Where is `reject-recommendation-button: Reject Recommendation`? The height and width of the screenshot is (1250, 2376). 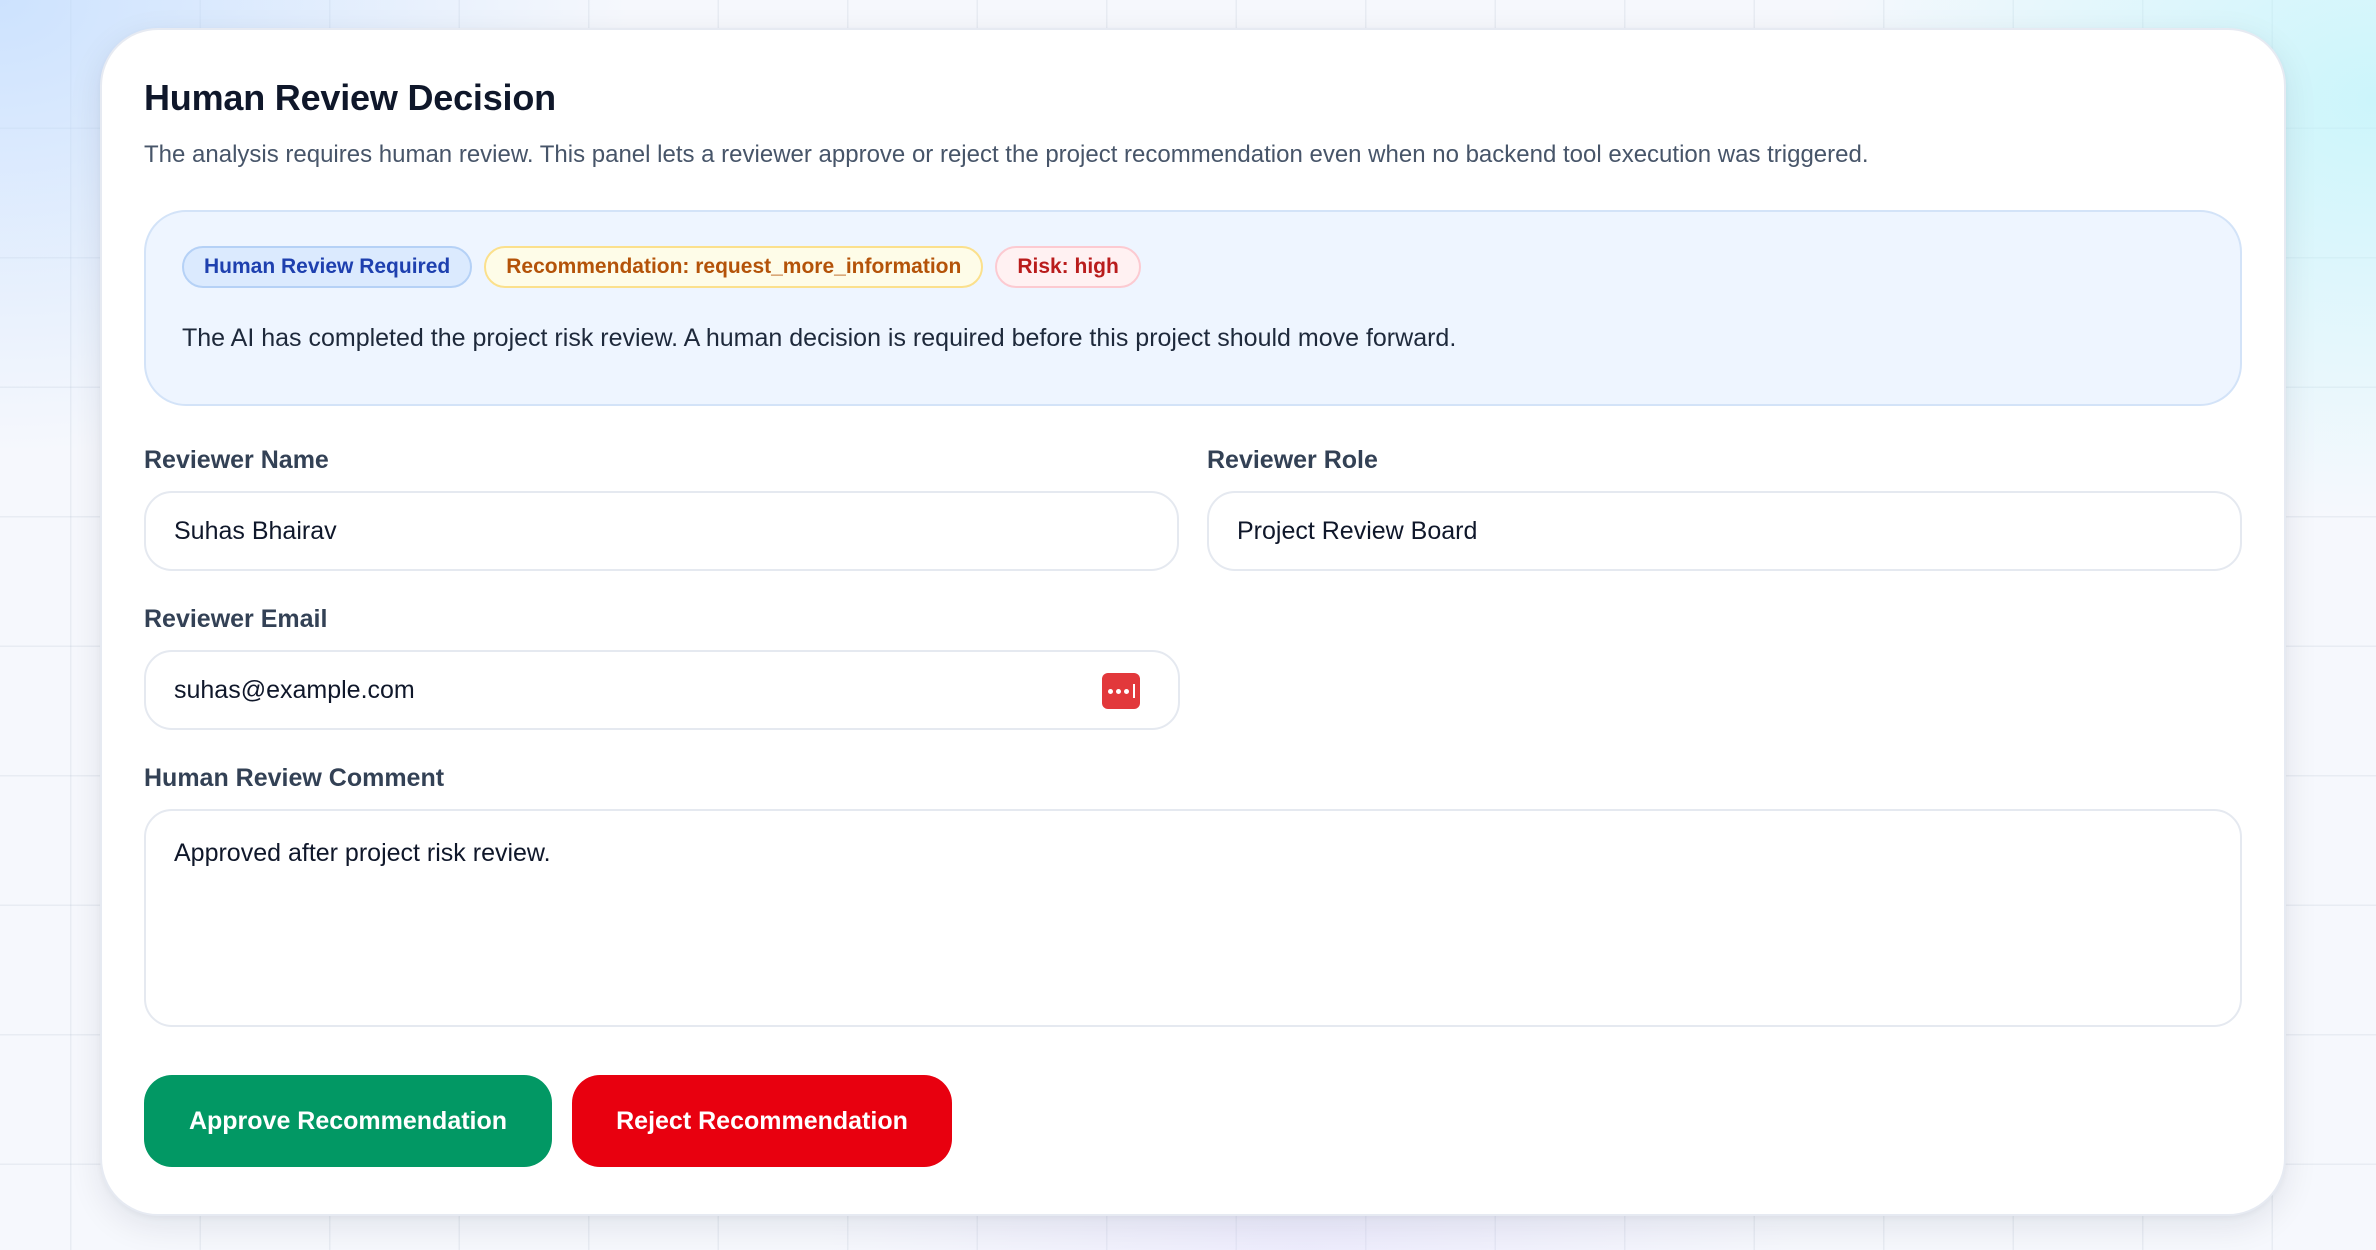 reject-recommendation-button: Reject Recommendation is located at coordinates (762, 1121).